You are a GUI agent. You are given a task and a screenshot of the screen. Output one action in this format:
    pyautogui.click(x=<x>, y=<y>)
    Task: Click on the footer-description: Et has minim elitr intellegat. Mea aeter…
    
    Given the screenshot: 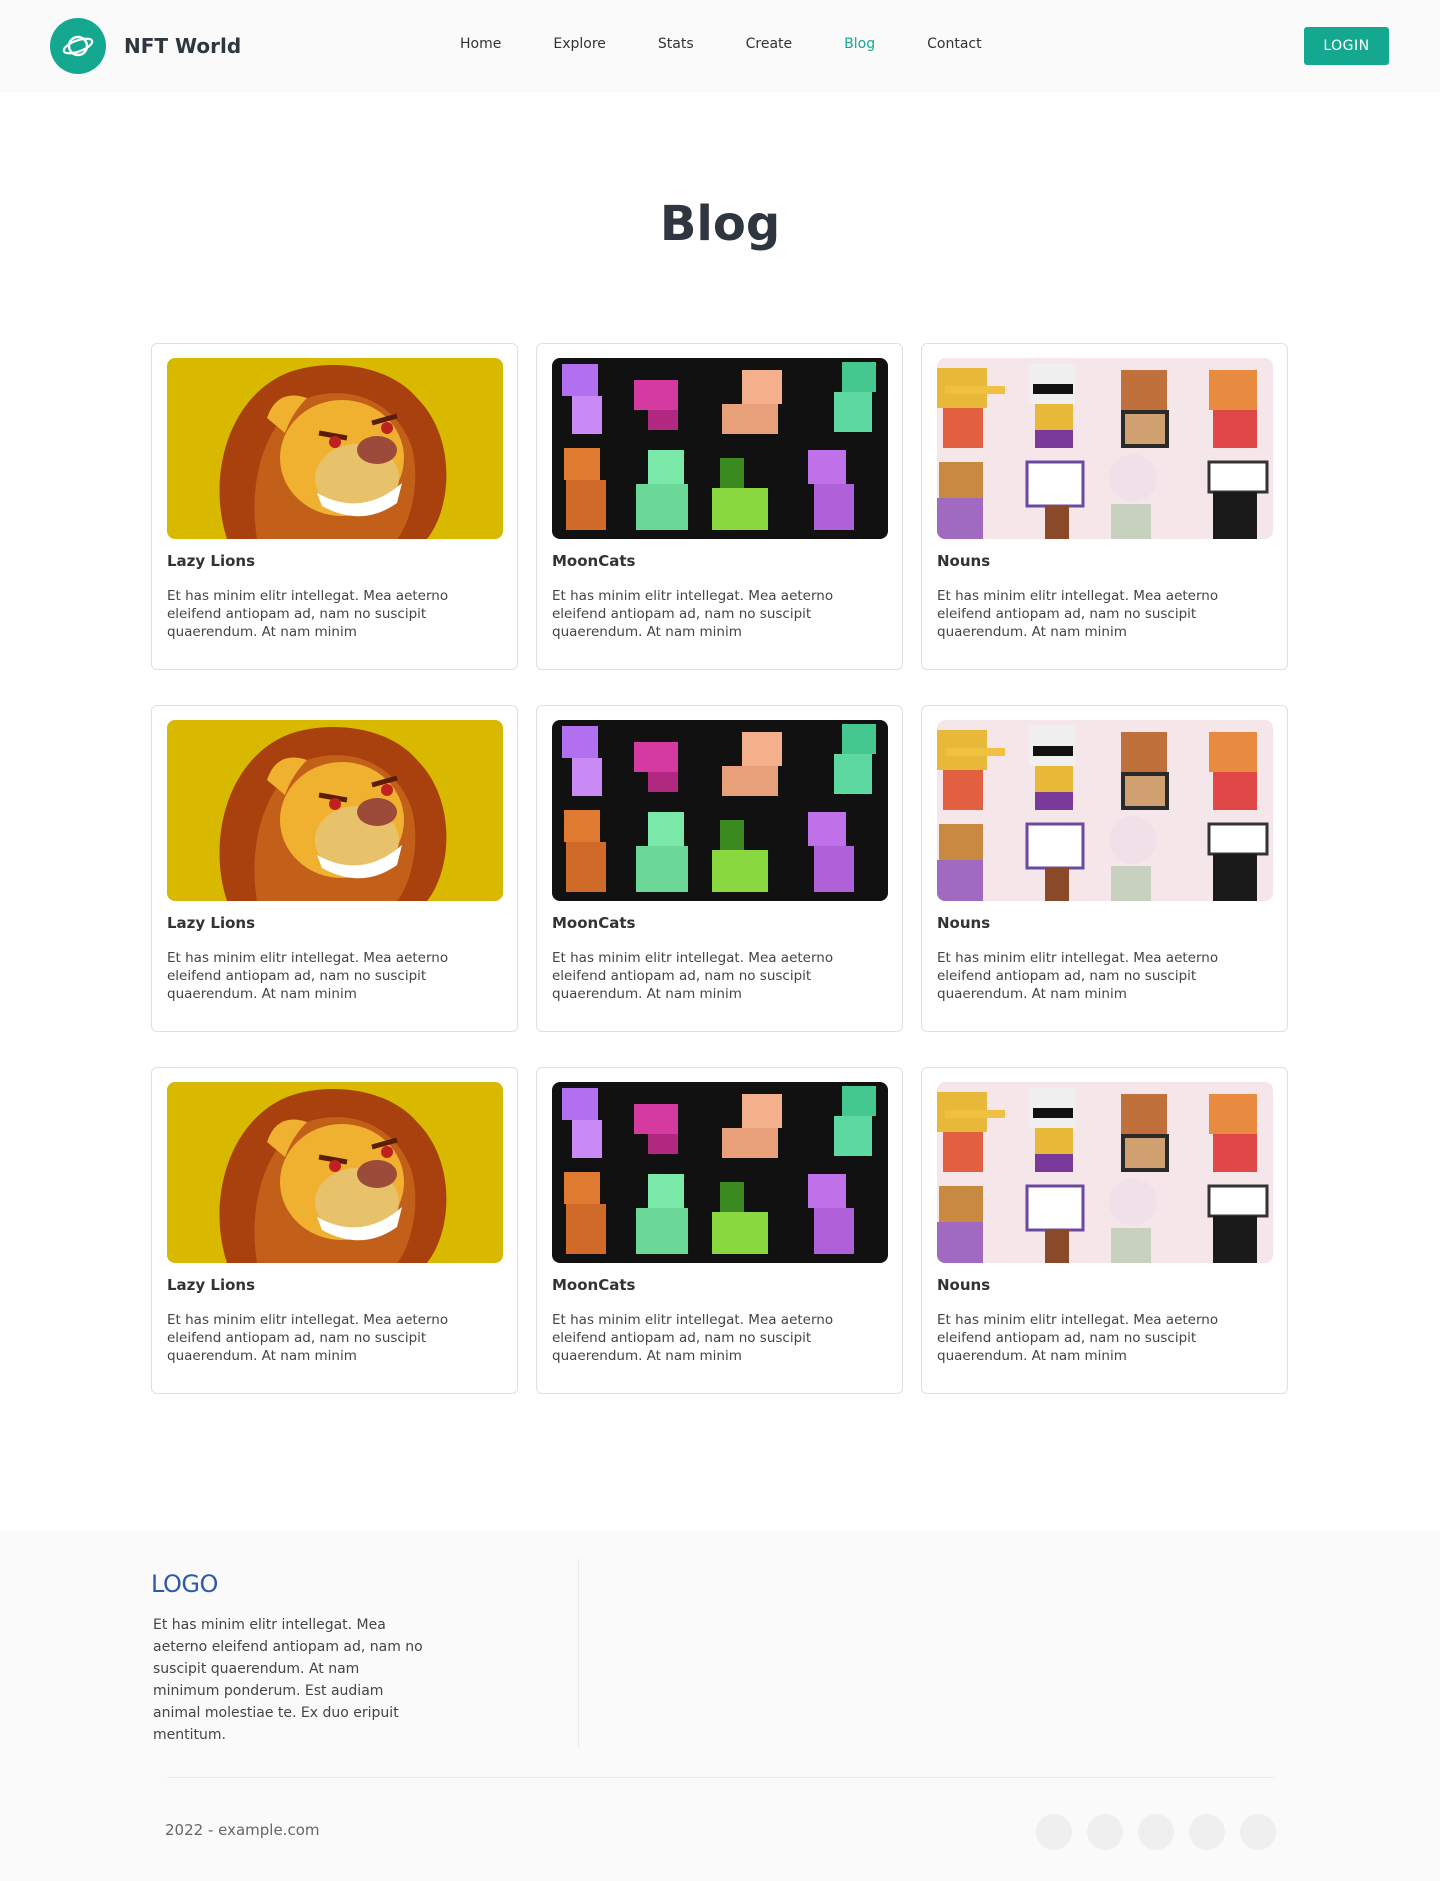 What is the action you would take?
    pyautogui.click(x=288, y=1680)
    